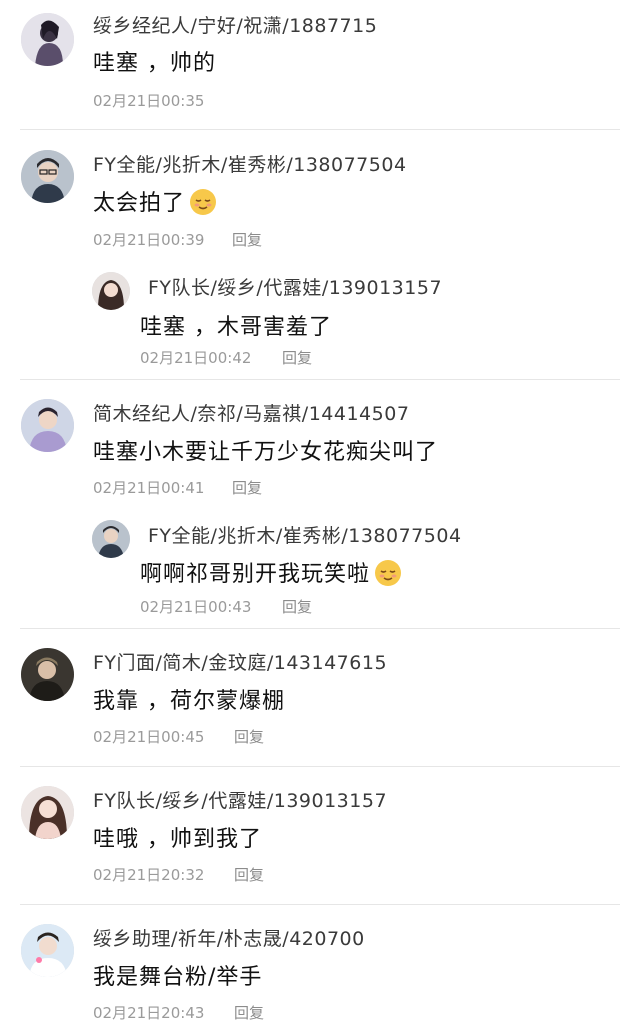 This screenshot has height=1033, width=640. Describe the element at coordinates (229, 937) in the screenshot. I see `comment-author: 绥乡助理/祈年/朴志晟/420700` at that location.